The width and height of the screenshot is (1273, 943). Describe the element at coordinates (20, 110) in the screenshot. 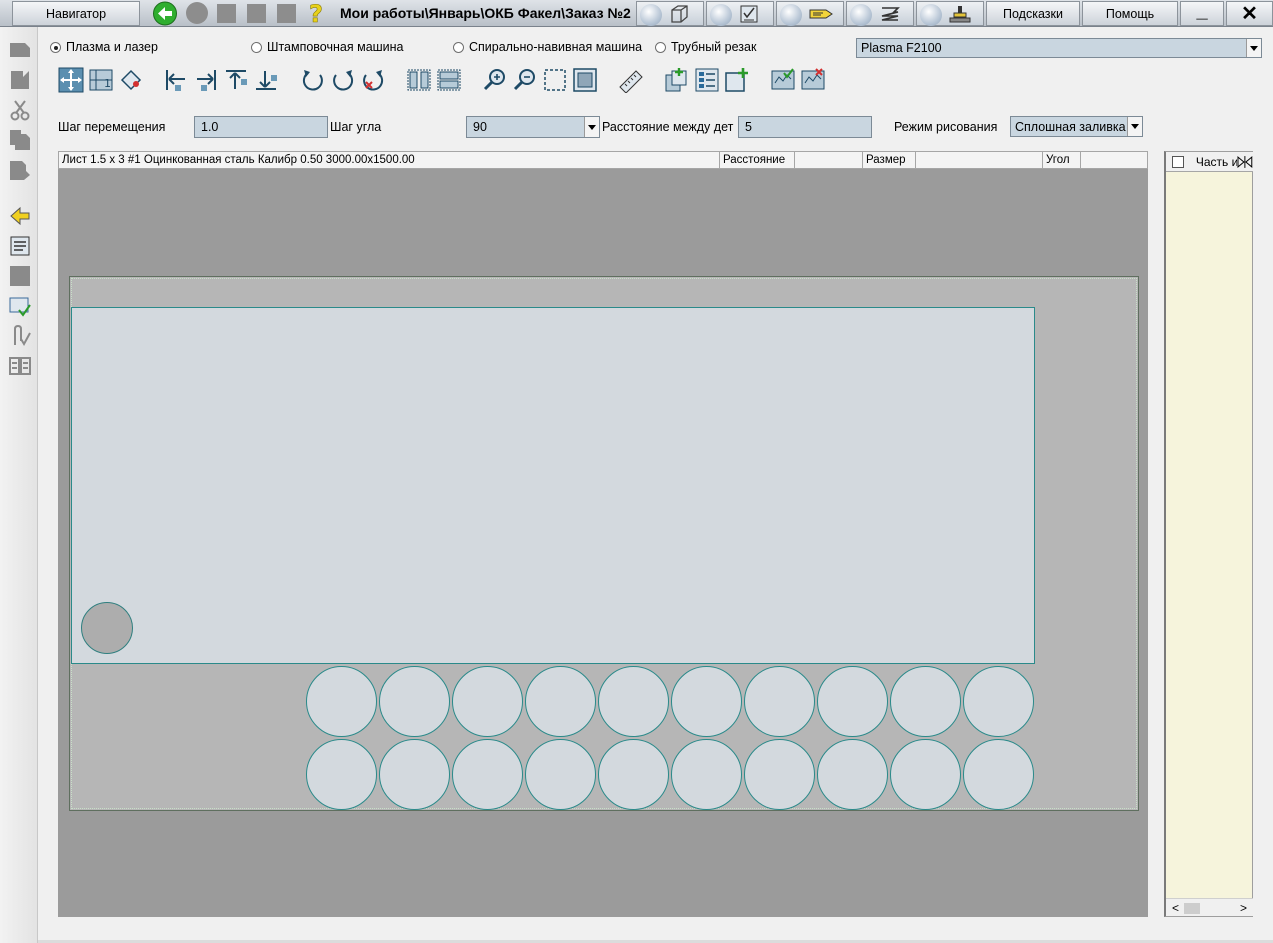

I see `scissors-icon` at that location.